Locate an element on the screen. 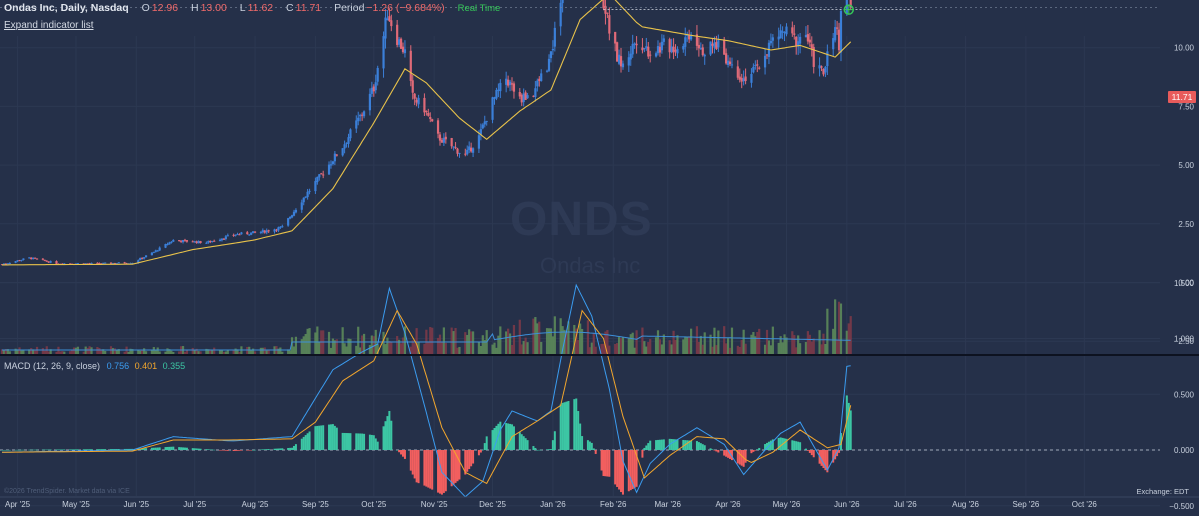 The width and height of the screenshot is (1199, 516). close-label: C is located at coordinates (290, 8).